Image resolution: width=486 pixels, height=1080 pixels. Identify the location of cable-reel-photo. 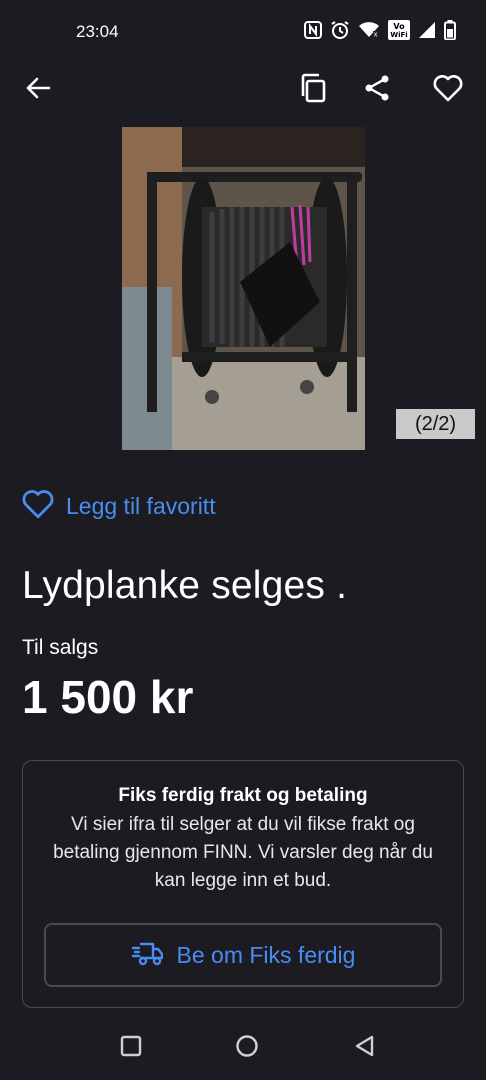
(243, 288).